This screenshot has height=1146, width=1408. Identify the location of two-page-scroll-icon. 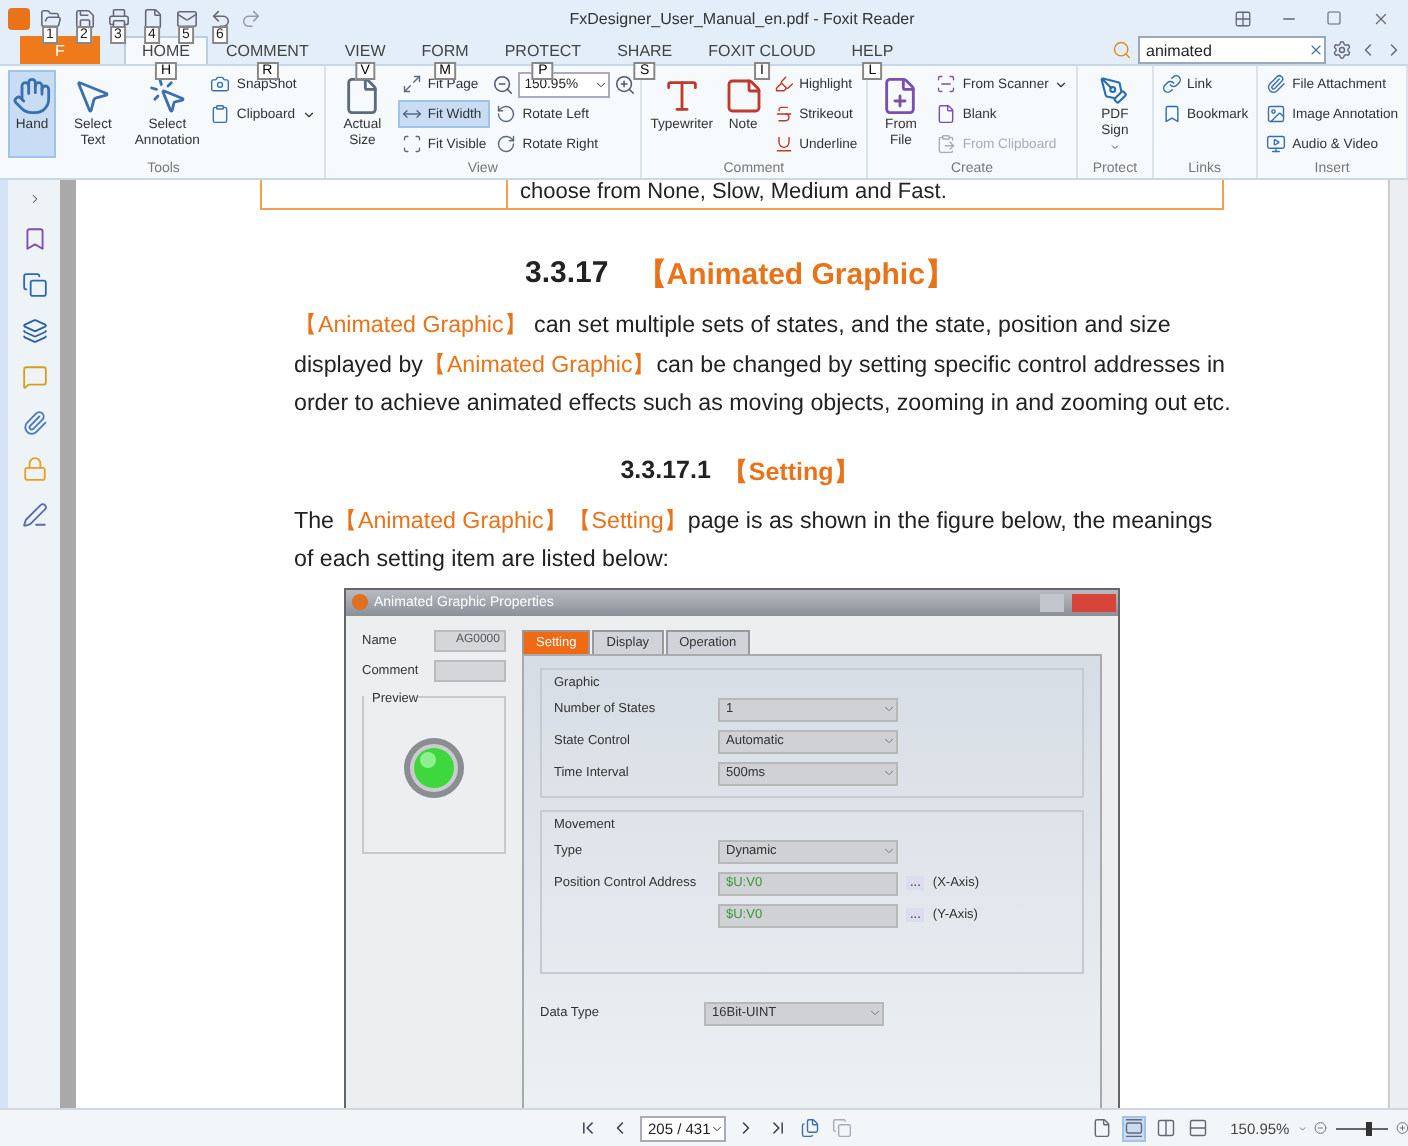
(1198, 1128).